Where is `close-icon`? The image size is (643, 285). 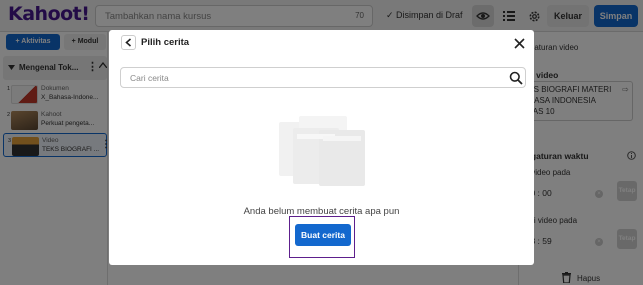 close-icon is located at coordinates (519, 43).